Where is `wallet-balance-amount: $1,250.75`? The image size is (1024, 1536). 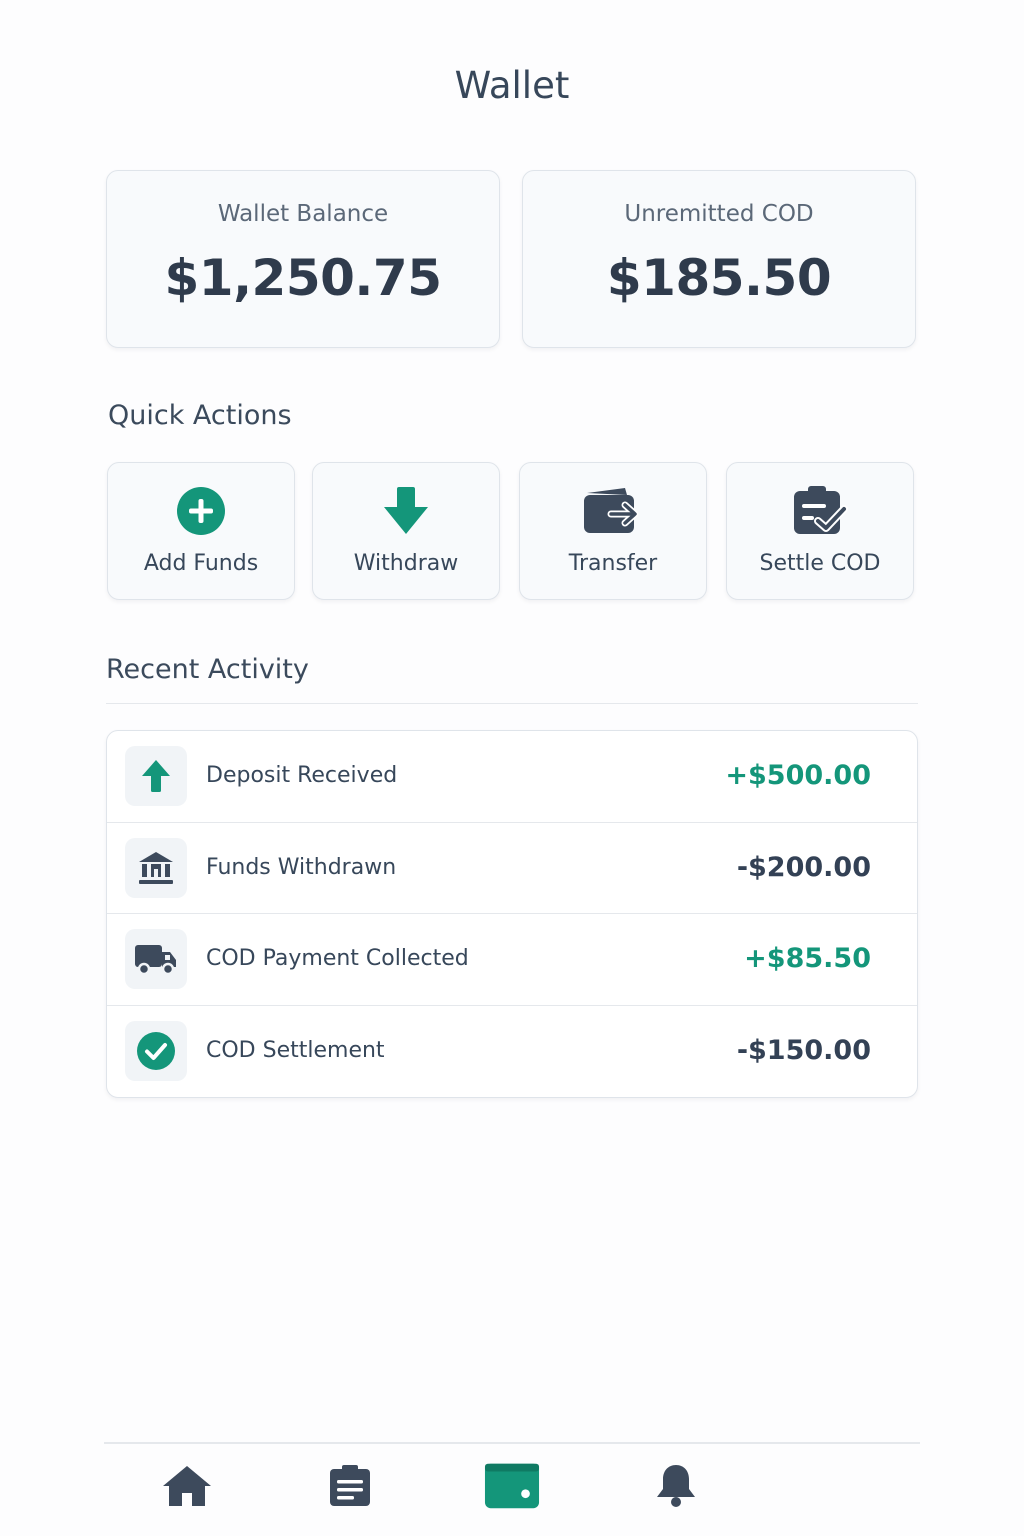 wallet-balance-amount: $1,250.75 is located at coordinates (303, 278).